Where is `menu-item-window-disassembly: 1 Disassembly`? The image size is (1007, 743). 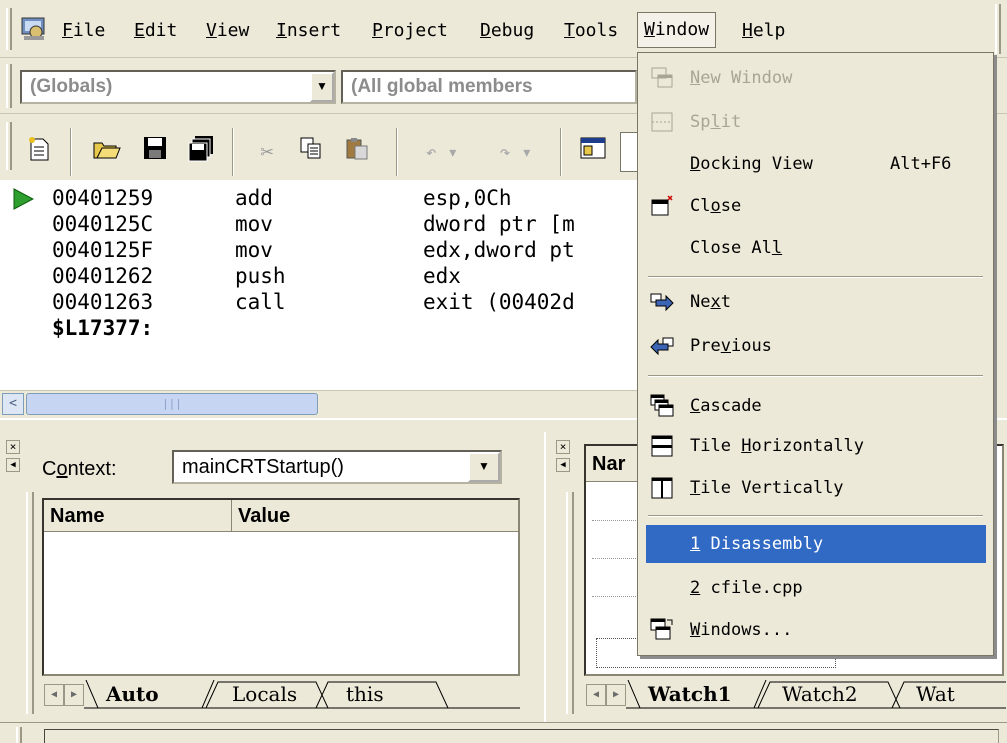
menu-item-window-disassembly: 1 Disassembly is located at coordinates (816, 544).